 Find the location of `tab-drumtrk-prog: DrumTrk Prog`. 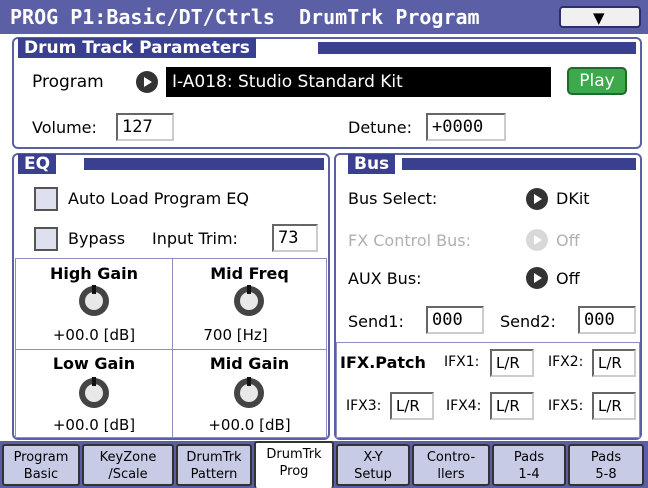

tab-drumtrk-prog: DrumTrk Prog is located at coordinates (294, 464).